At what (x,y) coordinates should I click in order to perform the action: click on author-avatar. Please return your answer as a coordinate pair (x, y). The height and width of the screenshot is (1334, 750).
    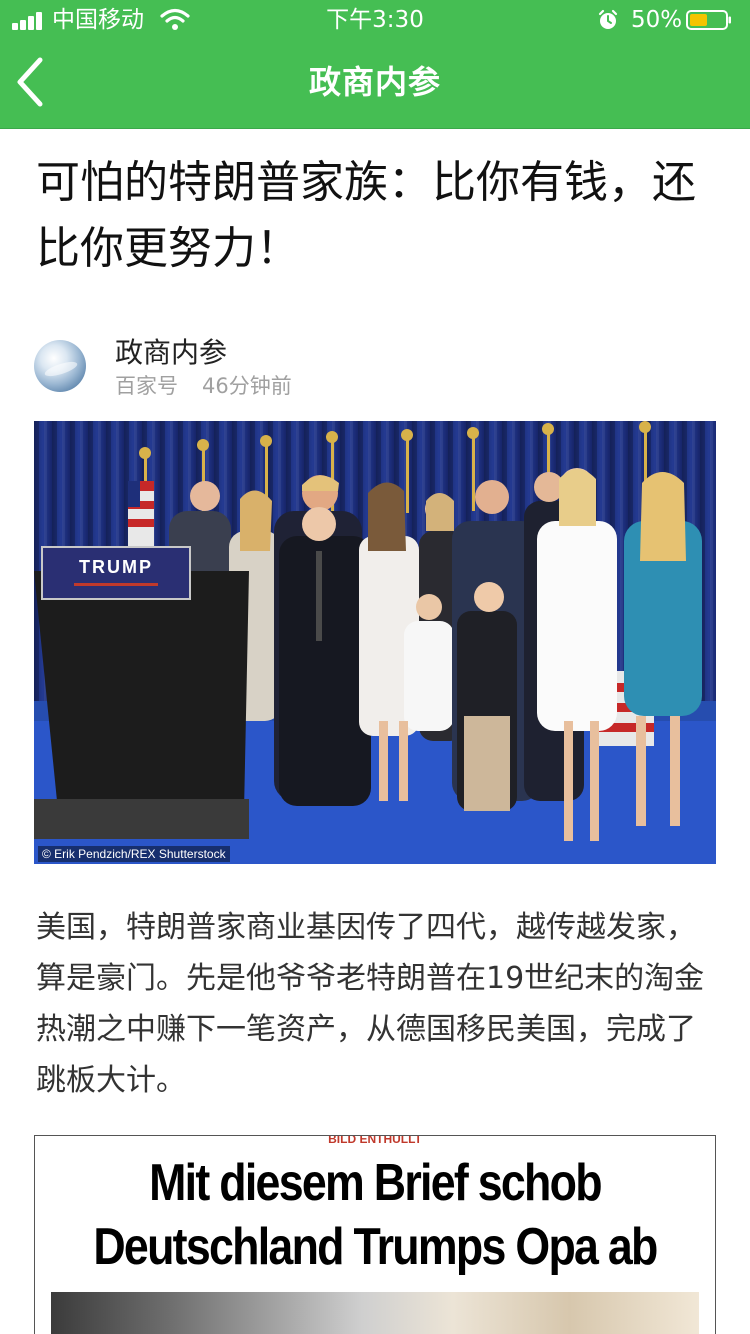
    Looking at the image, I should click on (60, 366).